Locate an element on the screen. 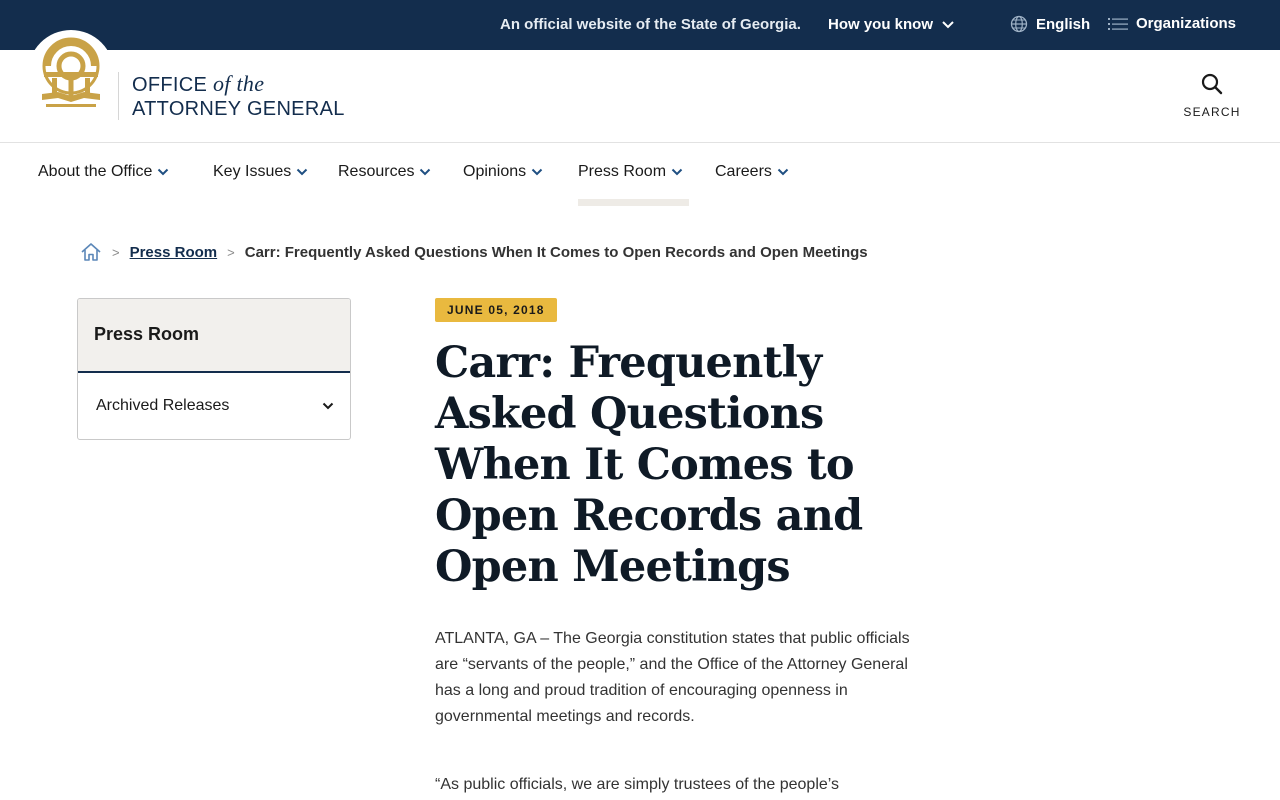 The width and height of the screenshot is (1280, 800). nav-key-issues: Key Issues is located at coordinates (260, 172).